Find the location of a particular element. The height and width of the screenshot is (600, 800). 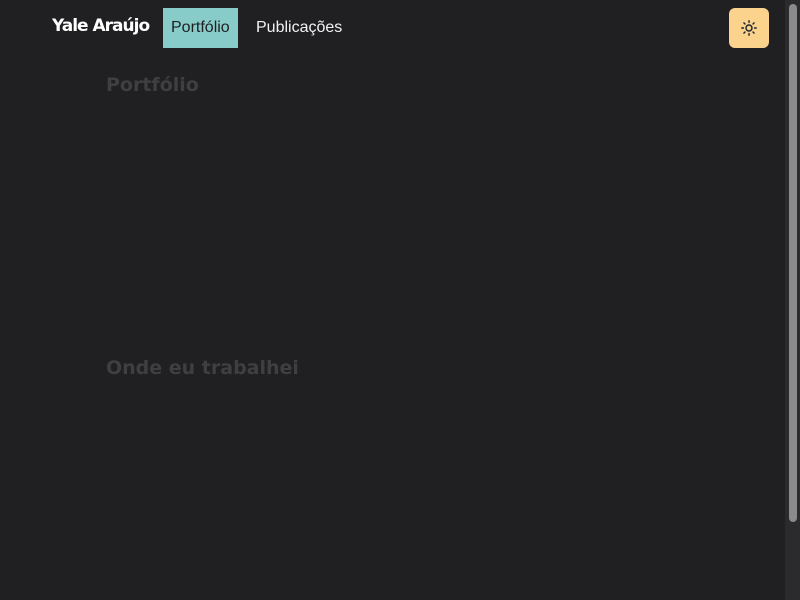

section-heading-work: Onde eu trabalhei is located at coordinates (202, 368).